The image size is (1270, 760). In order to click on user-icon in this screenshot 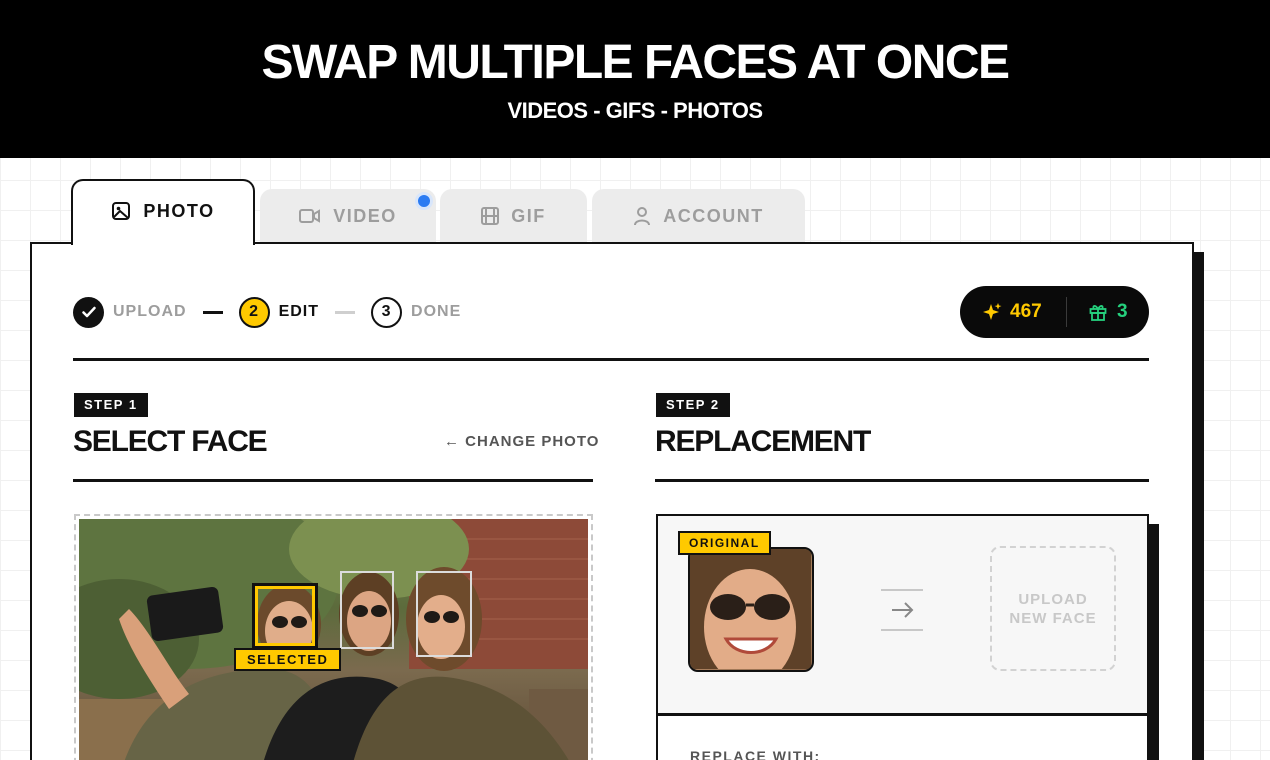, I will do `click(642, 216)`.